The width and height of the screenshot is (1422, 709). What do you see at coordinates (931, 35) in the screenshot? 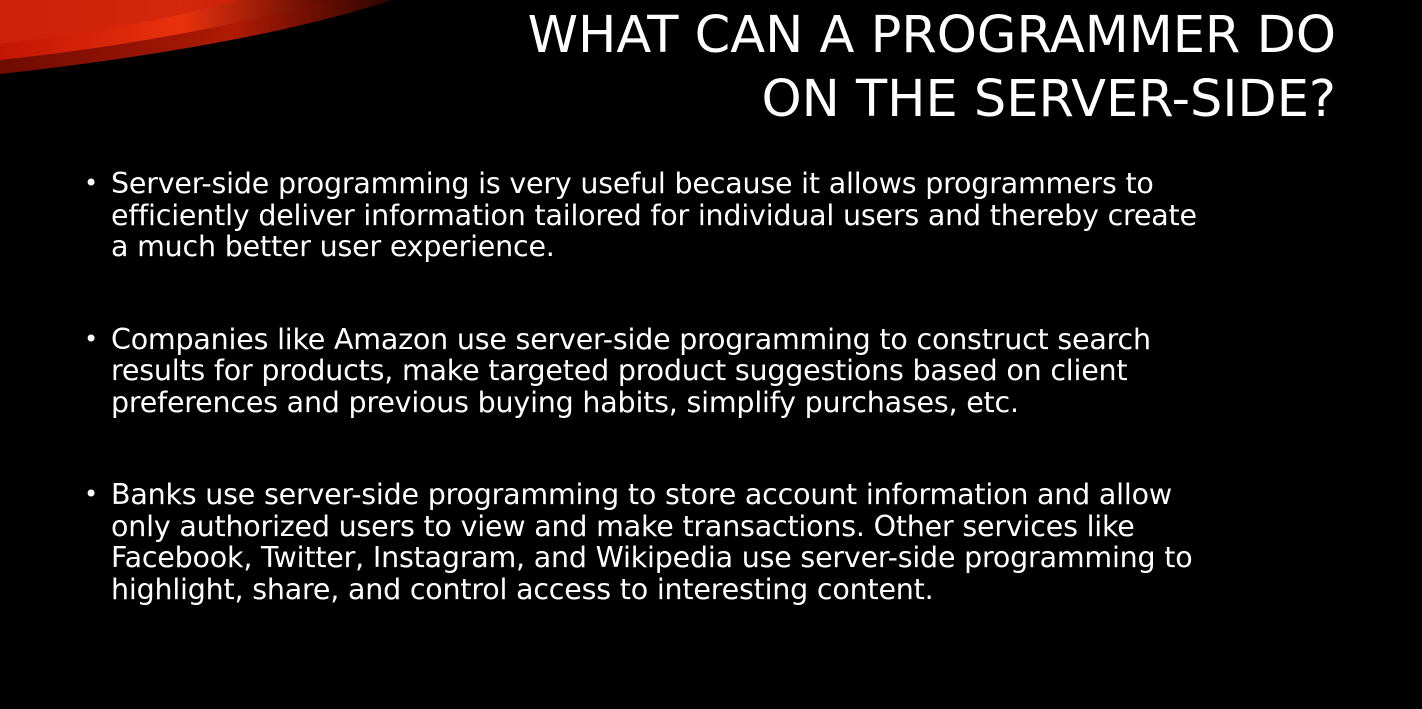
I see `slide-title-line-1: WHAT CAN A PROGRAMMER DO` at bounding box center [931, 35].